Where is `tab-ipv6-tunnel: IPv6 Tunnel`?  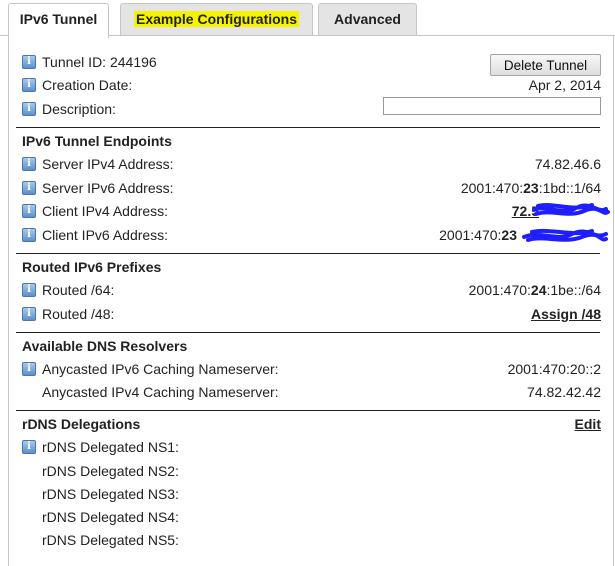
tab-ipv6-tunnel: IPv6 Tunnel is located at coordinates (58, 20).